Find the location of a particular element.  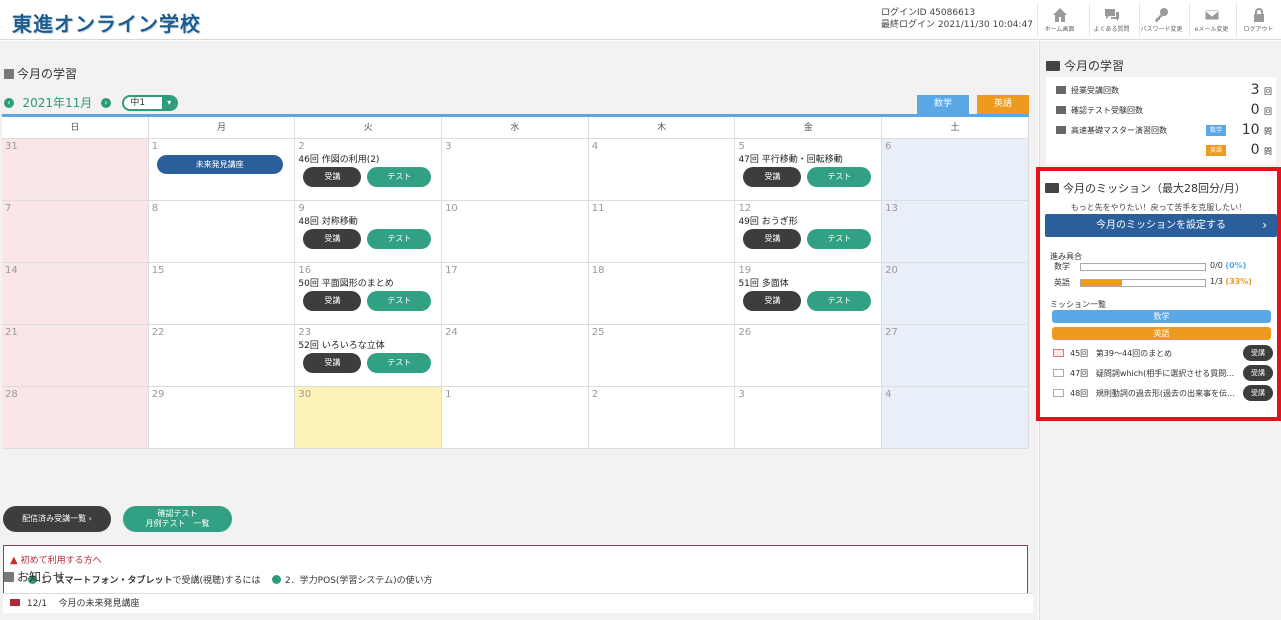

calendar-day: 29 is located at coordinates (222, 418).